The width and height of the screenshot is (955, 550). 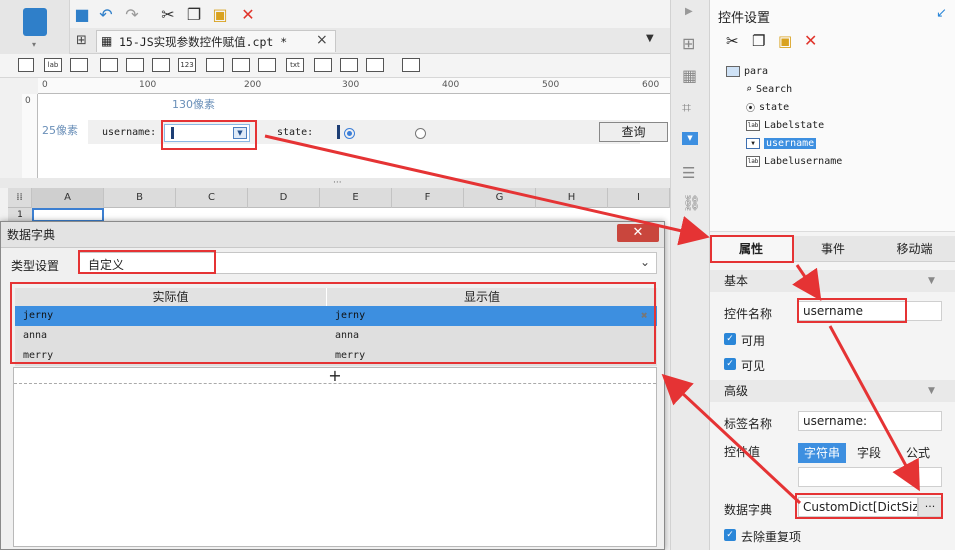 What do you see at coordinates (832, 281) in the screenshot?
I see `basic-section-header: 基本 ▼` at bounding box center [832, 281].